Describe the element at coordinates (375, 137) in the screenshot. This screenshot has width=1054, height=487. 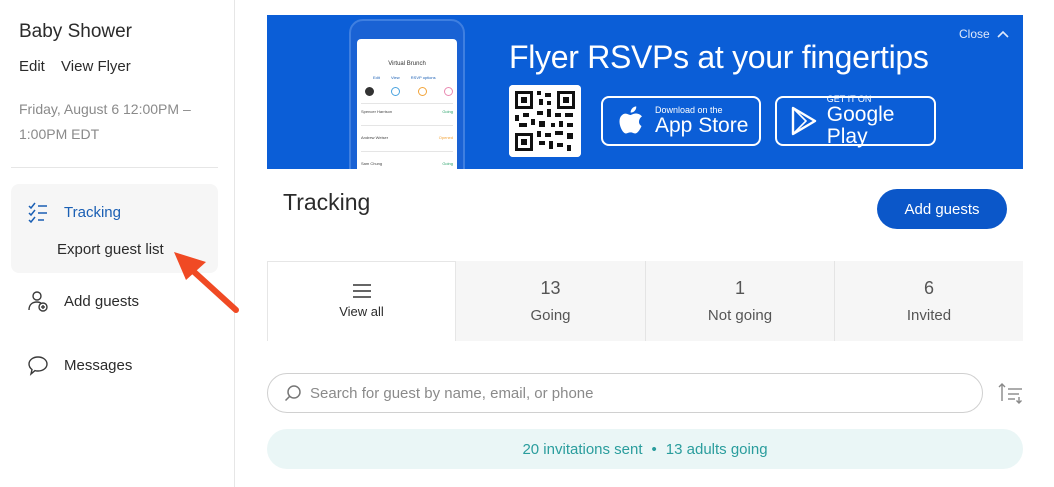
I see `phone-guest-name: Andrew Weiser` at that location.